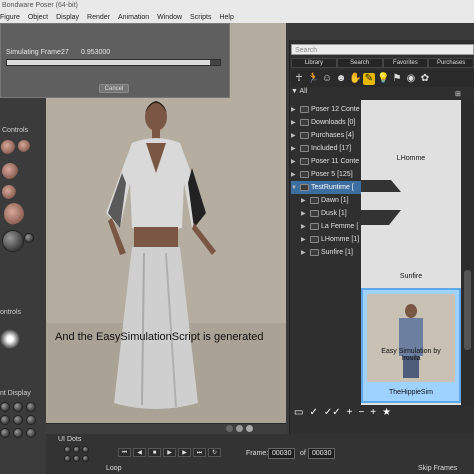 The height and width of the screenshot is (474, 474). Describe the element at coordinates (298, 412) in the screenshot. I see `folder-icon: ▭` at that location.